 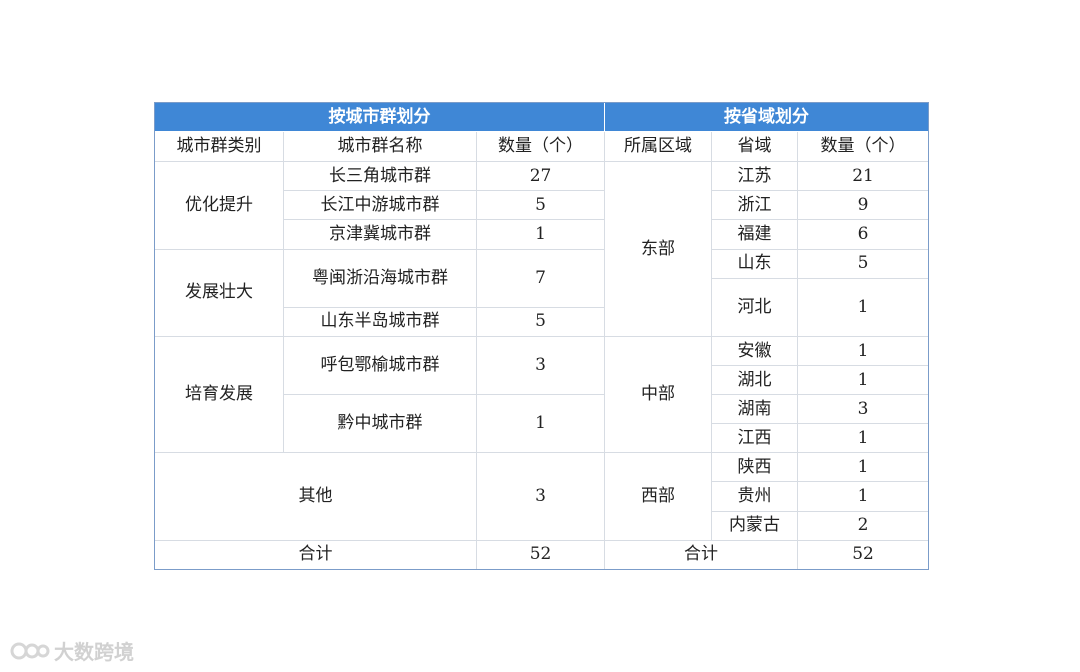 I want to click on col-region: 所属区域, so click(x=658, y=147).